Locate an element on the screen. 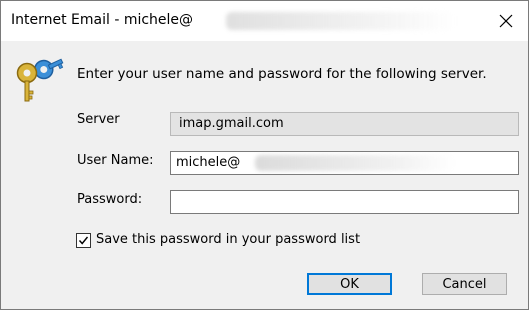 Image resolution: width=529 pixels, height=310 pixels. password-label: Password: is located at coordinates (110, 199).